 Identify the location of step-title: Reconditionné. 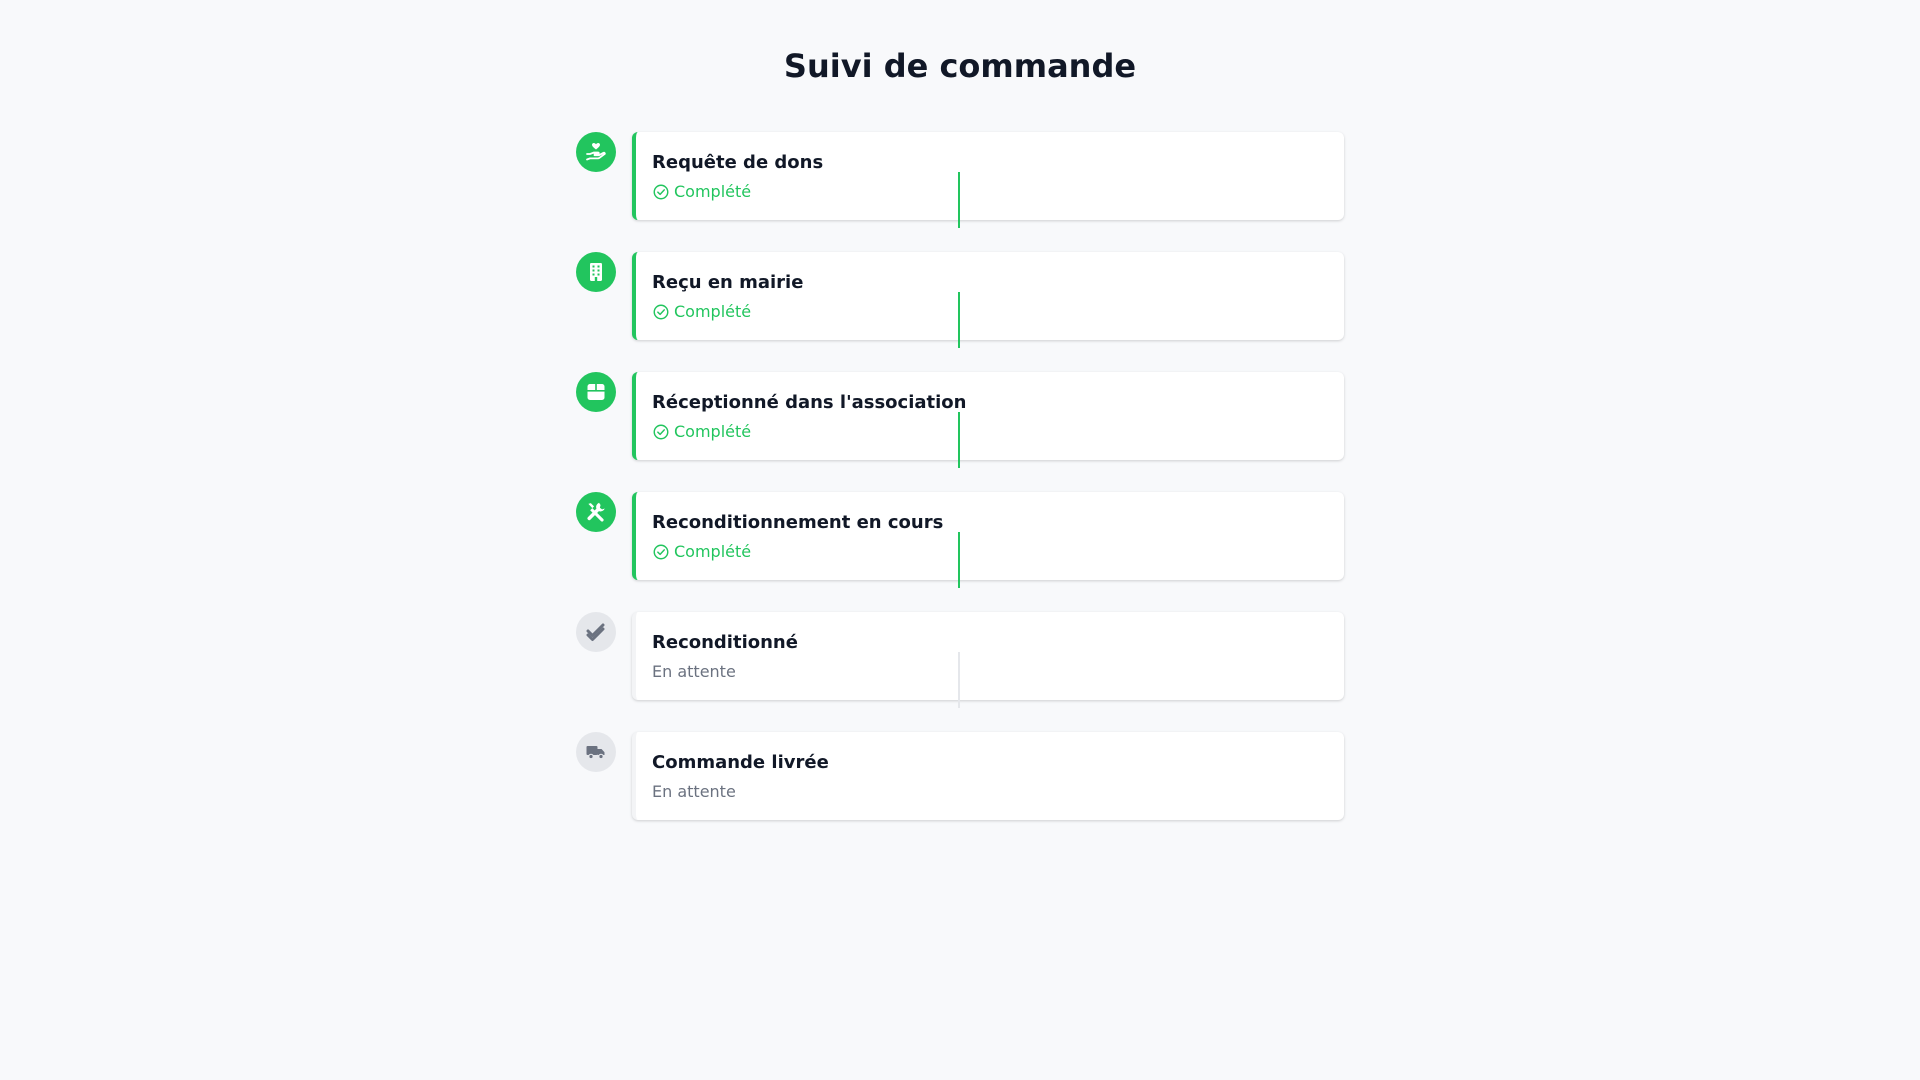
(725, 642).